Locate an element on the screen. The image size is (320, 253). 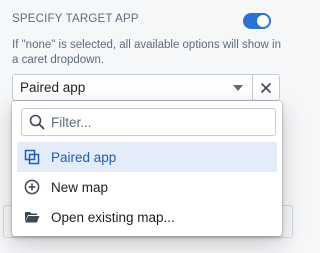
caret-down-icon is located at coordinates (238, 87).